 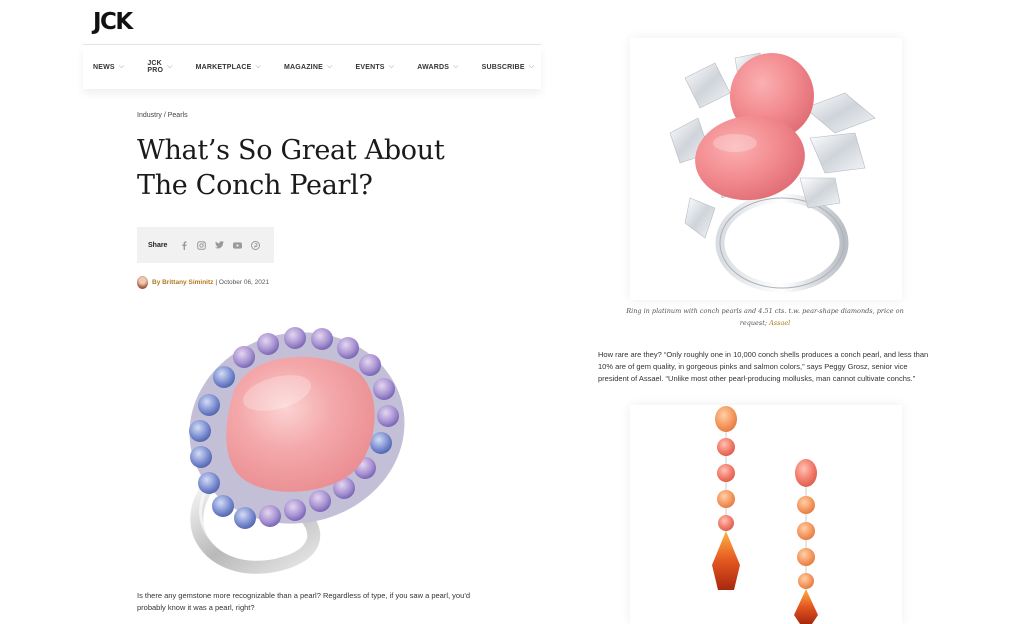 What do you see at coordinates (291, 168) in the screenshot?
I see `article-title: What’s So Great About The Conch Pearl?` at bounding box center [291, 168].